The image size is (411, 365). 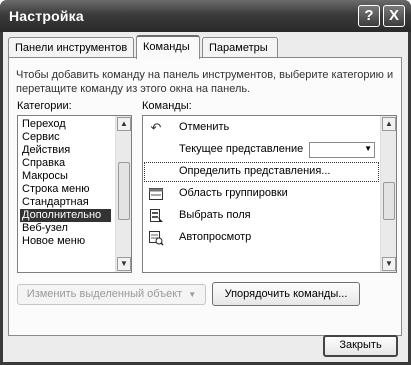 I want to click on commands-scrollbar: ▲ ▼, so click(x=388, y=194).